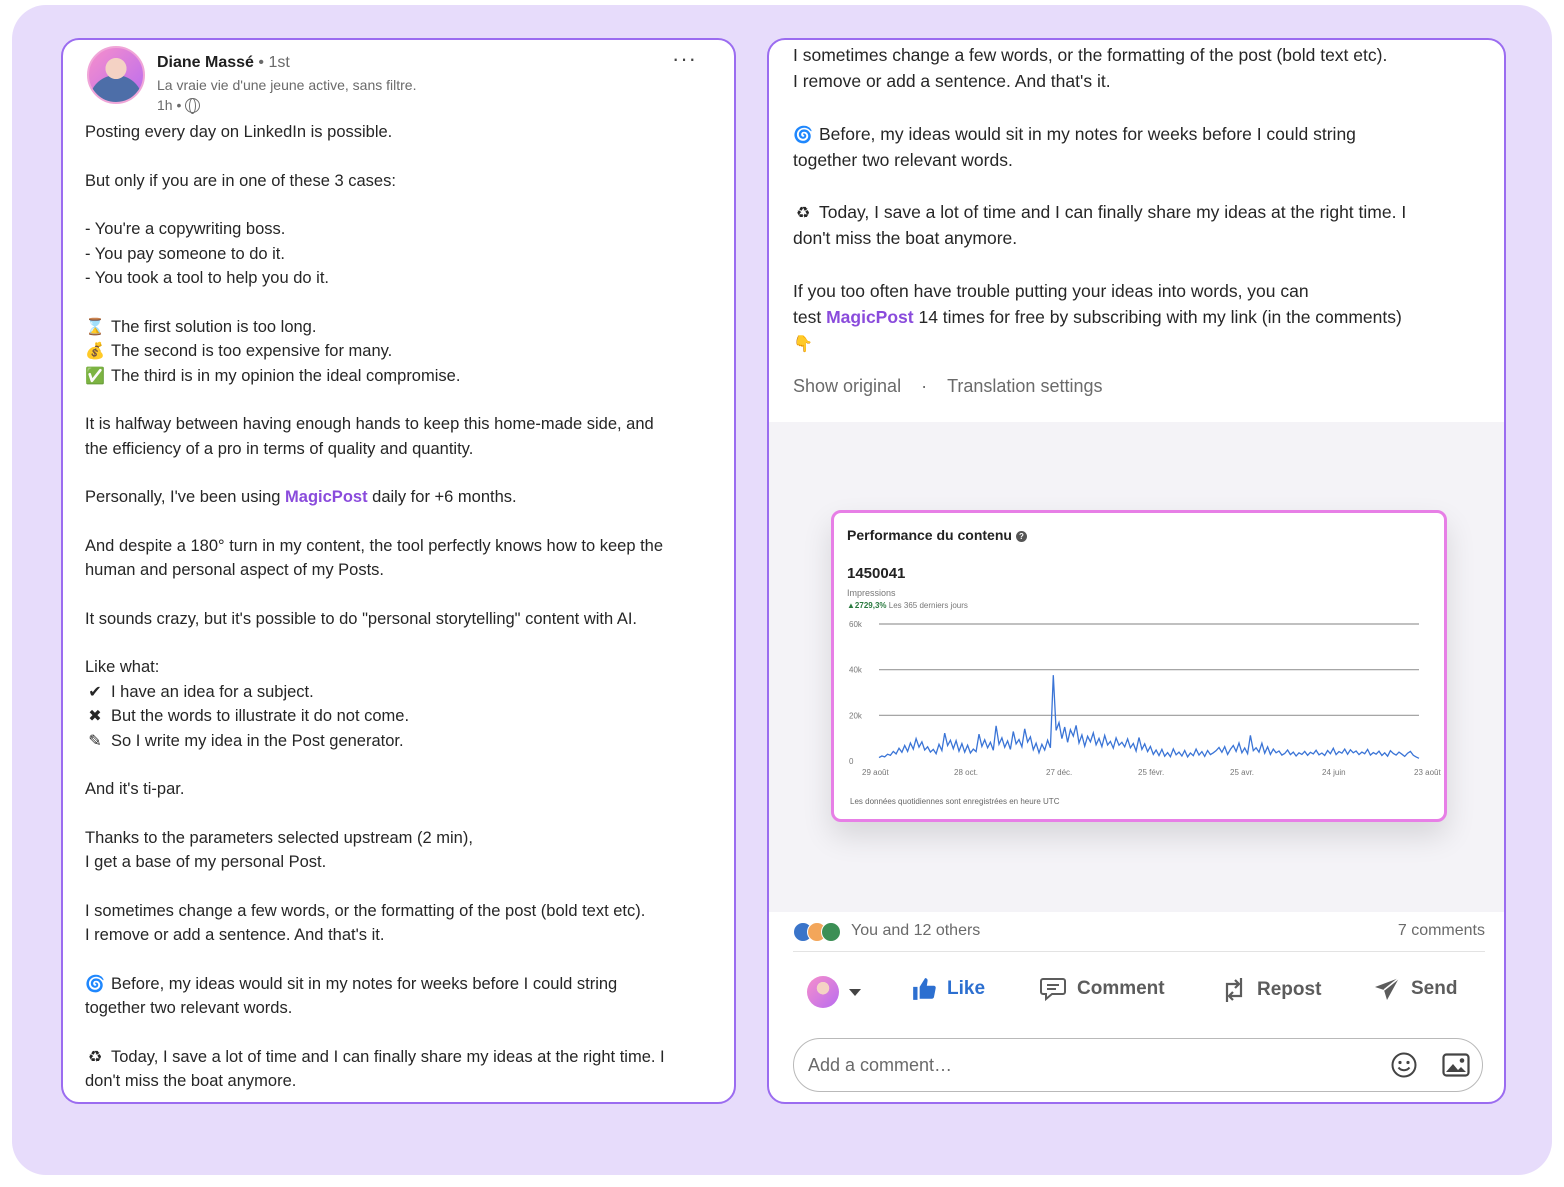 This screenshot has height=1187, width=1564. What do you see at coordinates (876, 573) in the screenshot?
I see `chart-value: 1450041` at bounding box center [876, 573].